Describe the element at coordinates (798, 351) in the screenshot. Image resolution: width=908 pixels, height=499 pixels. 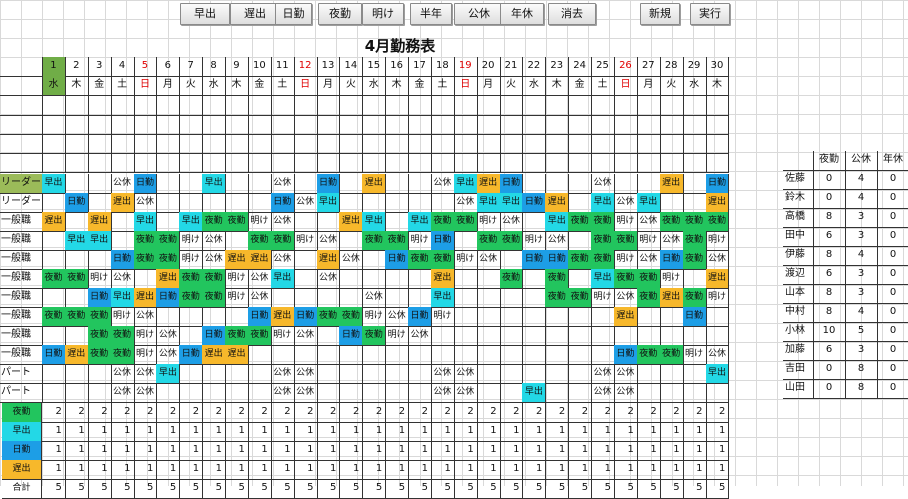
I see `staff-name: 加藤` at that location.